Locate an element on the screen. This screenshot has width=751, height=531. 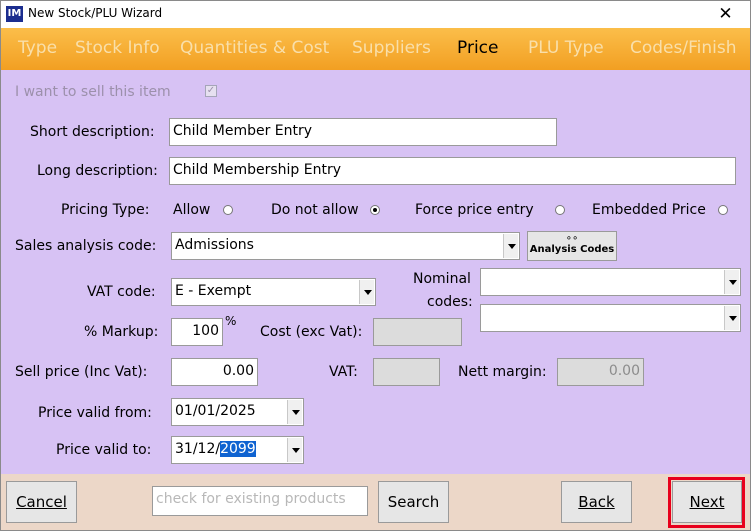
title-bar: IM New Stock/PLU Wizard ✕ is located at coordinates (375, 14).